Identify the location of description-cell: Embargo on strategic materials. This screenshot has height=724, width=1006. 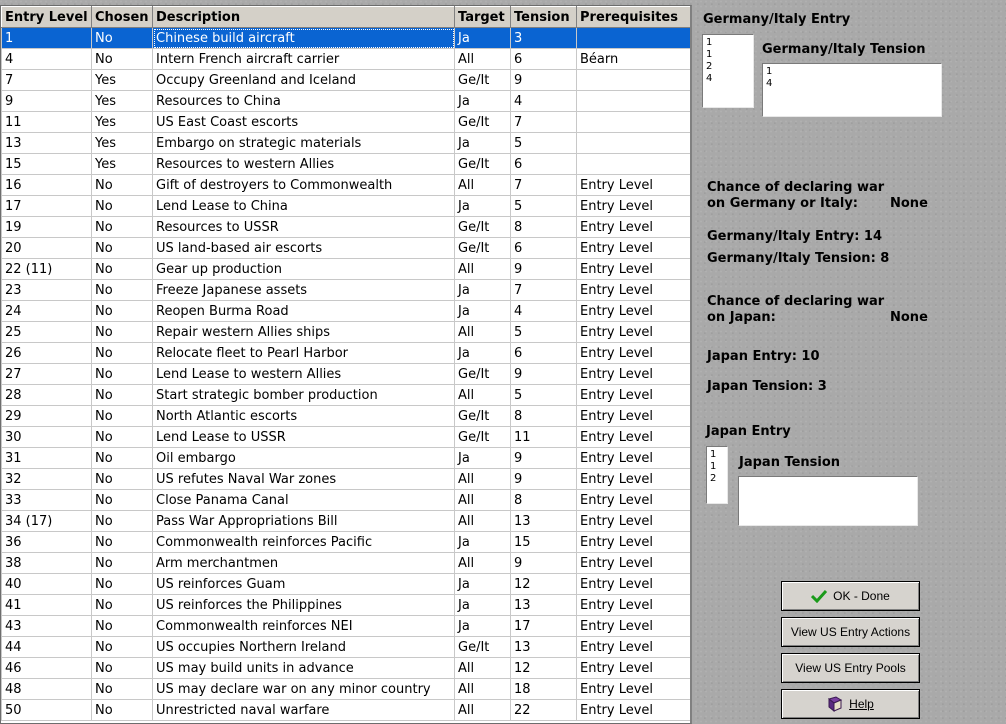
(303, 143).